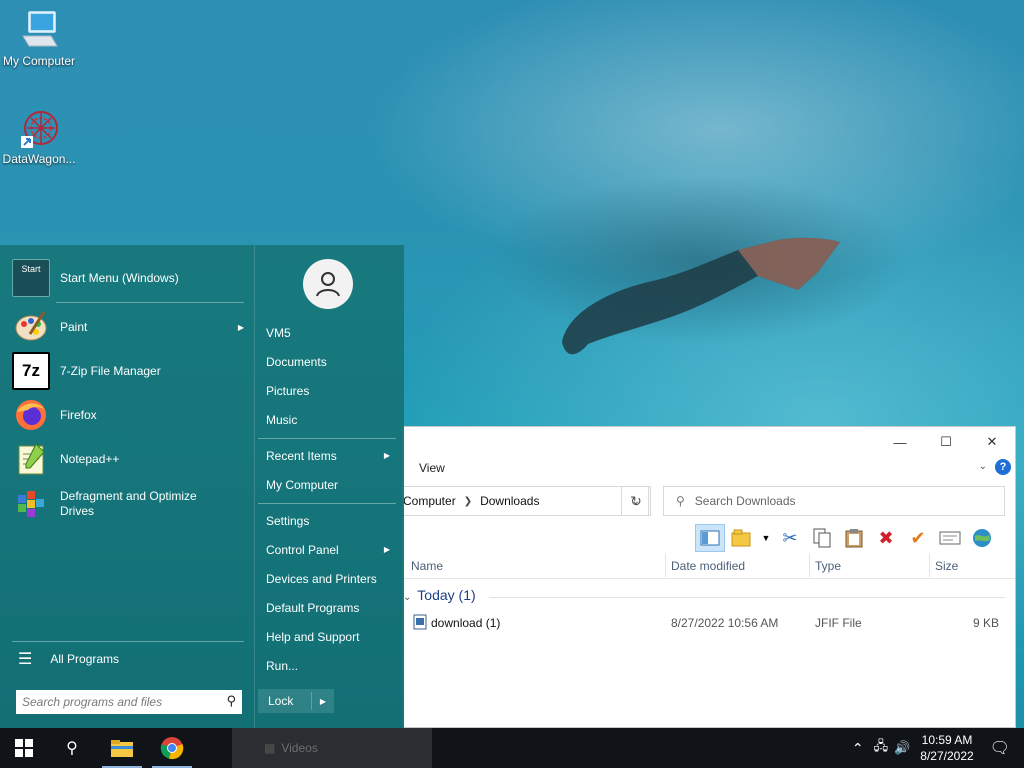  What do you see at coordinates (331, 420) in the screenshot?
I see `menu-item-music: Music` at bounding box center [331, 420].